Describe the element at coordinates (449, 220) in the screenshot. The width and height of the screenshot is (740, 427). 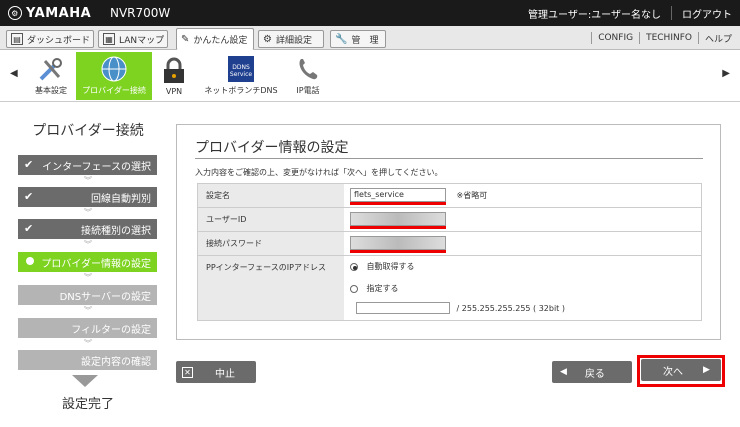
I see `form-row-user: ユーザーID` at that location.